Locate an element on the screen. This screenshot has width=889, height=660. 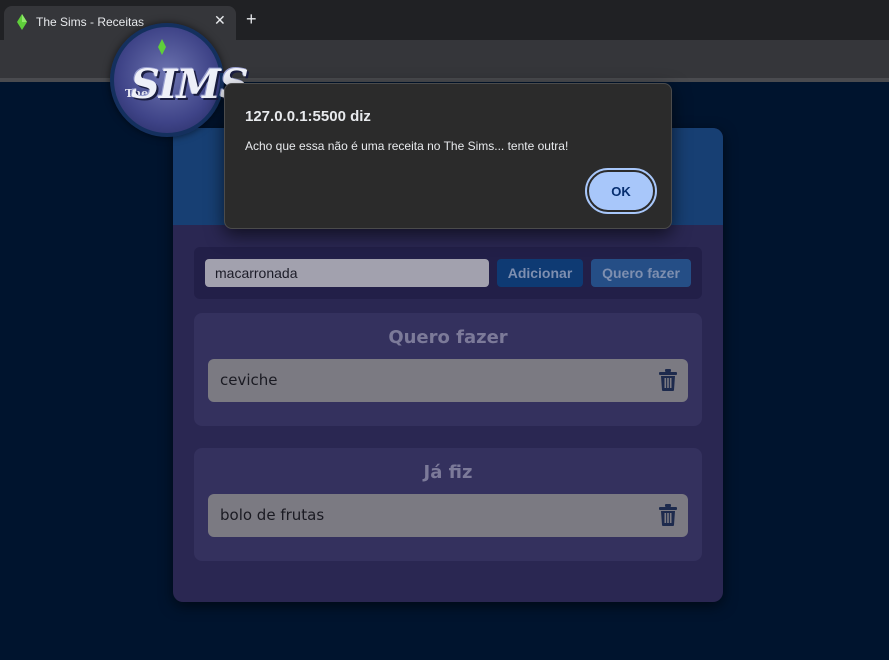
want-section: Quero fazer ceviche is located at coordinates (448, 369).